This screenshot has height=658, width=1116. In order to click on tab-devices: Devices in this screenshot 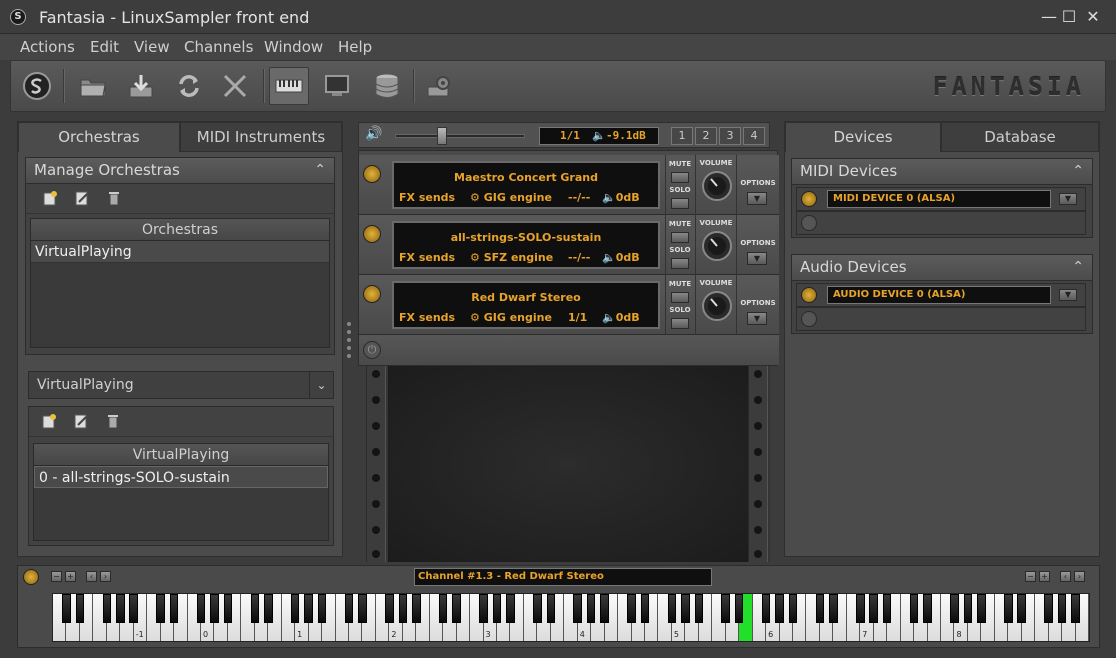, I will do `click(863, 137)`.